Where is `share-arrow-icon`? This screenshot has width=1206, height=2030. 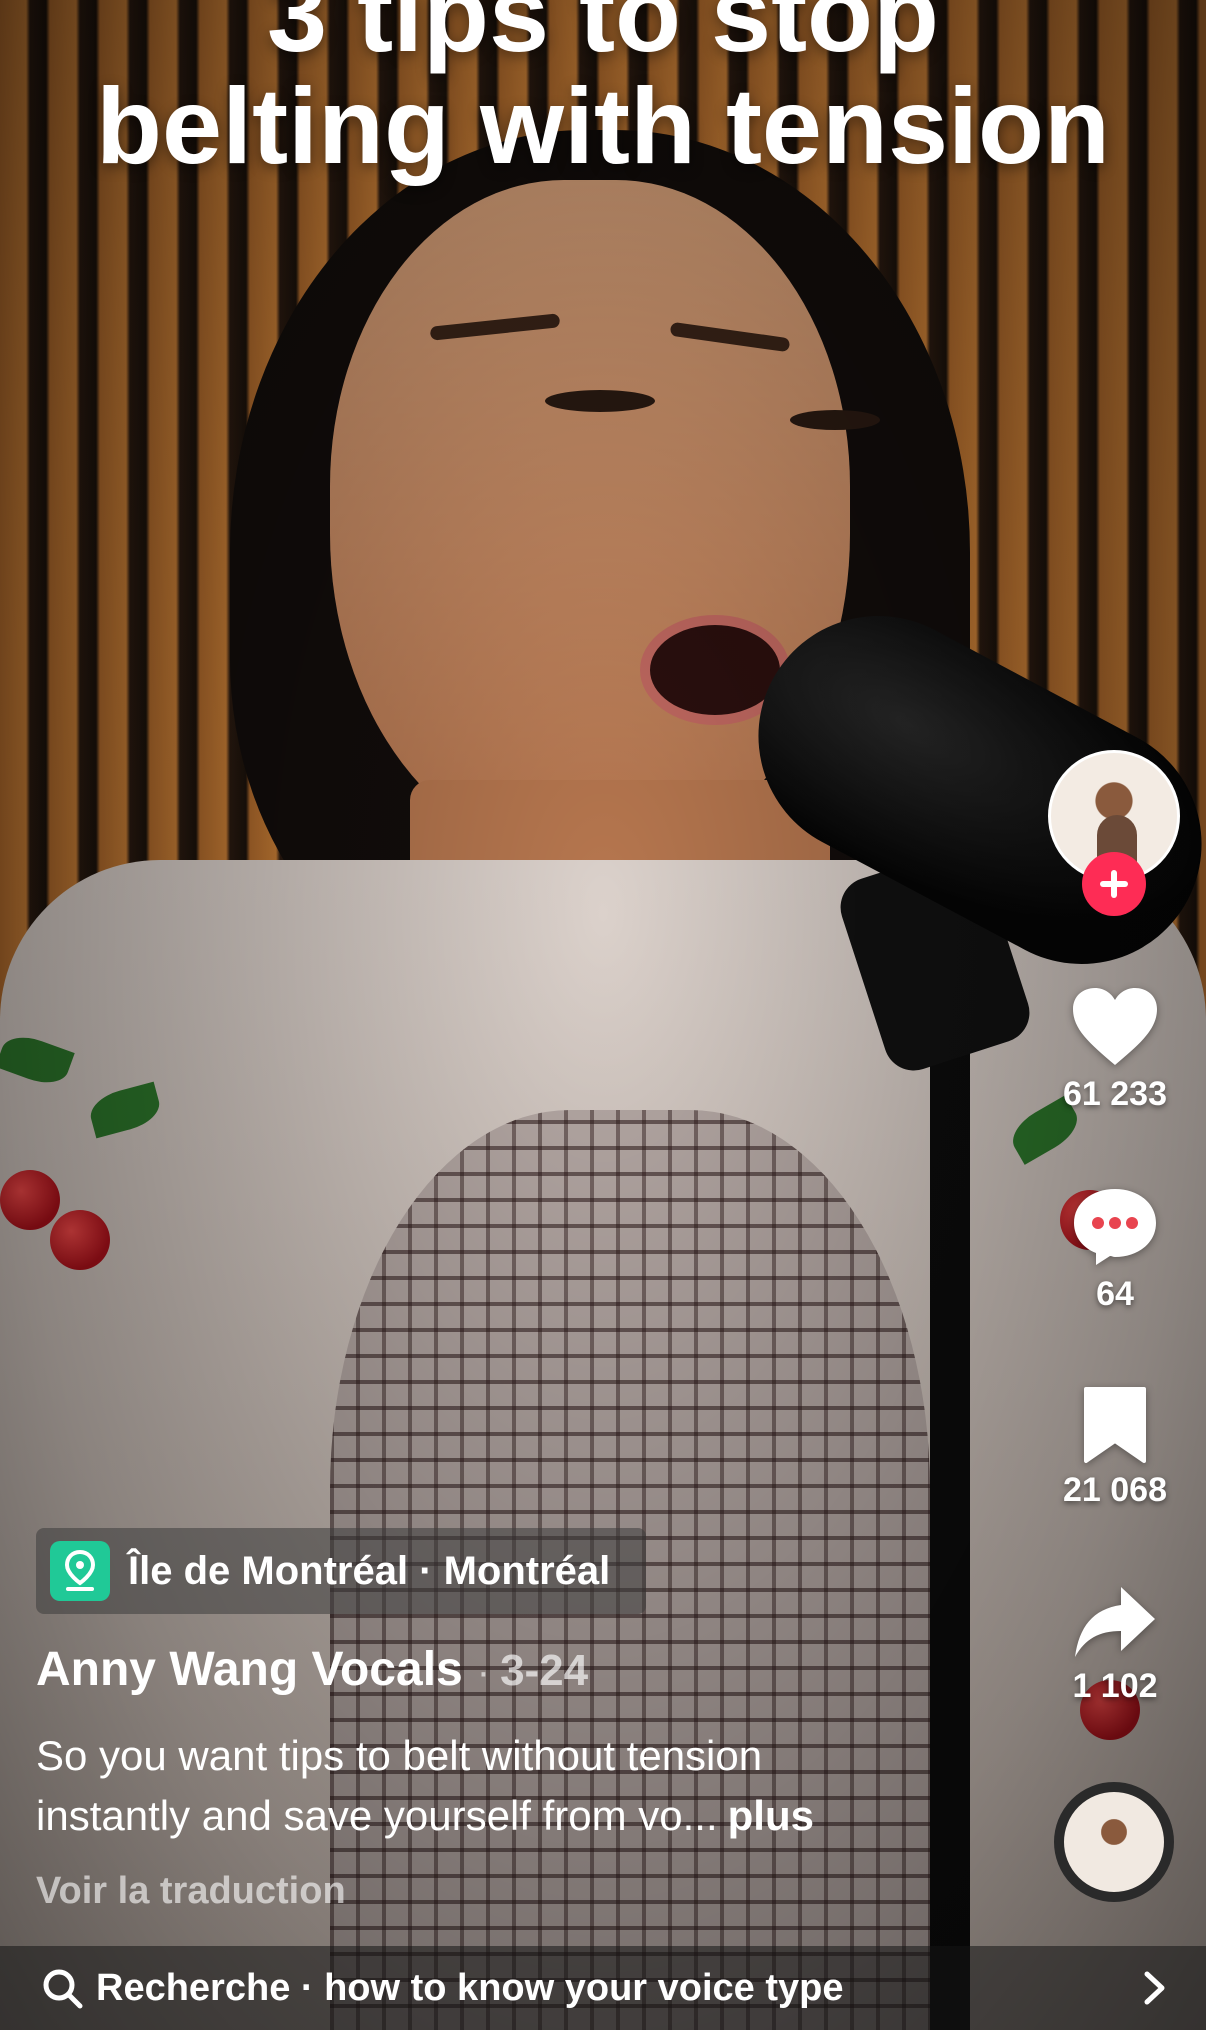 share-arrow-icon is located at coordinates (1115, 1622).